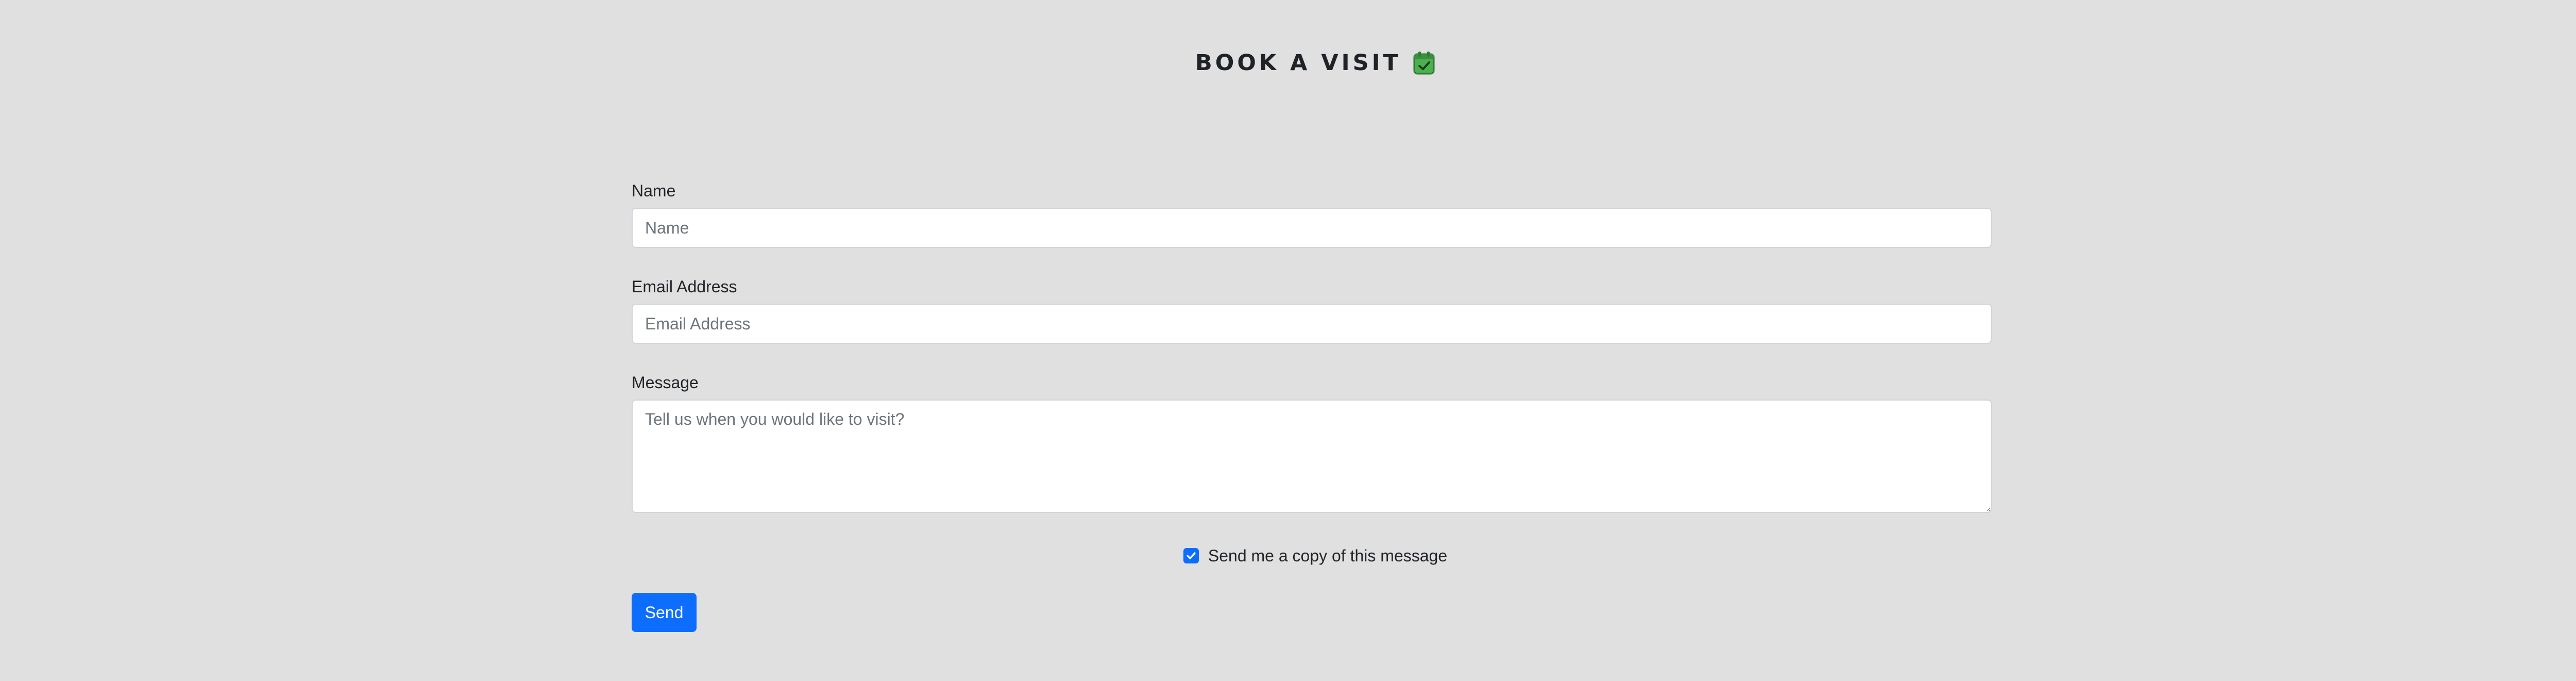 Image resolution: width=2576 pixels, height=681 pixels. I want to click on checkmark-icon, so click(1191, 555).